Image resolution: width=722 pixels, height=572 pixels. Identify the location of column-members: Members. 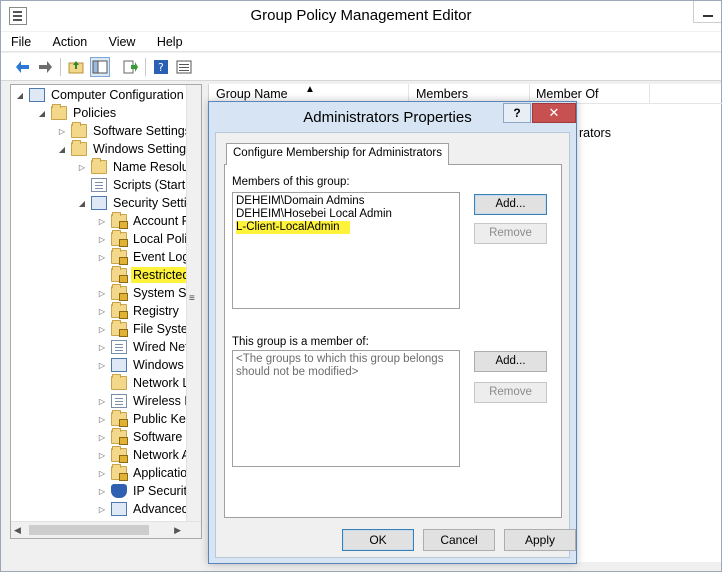
(442, 94).